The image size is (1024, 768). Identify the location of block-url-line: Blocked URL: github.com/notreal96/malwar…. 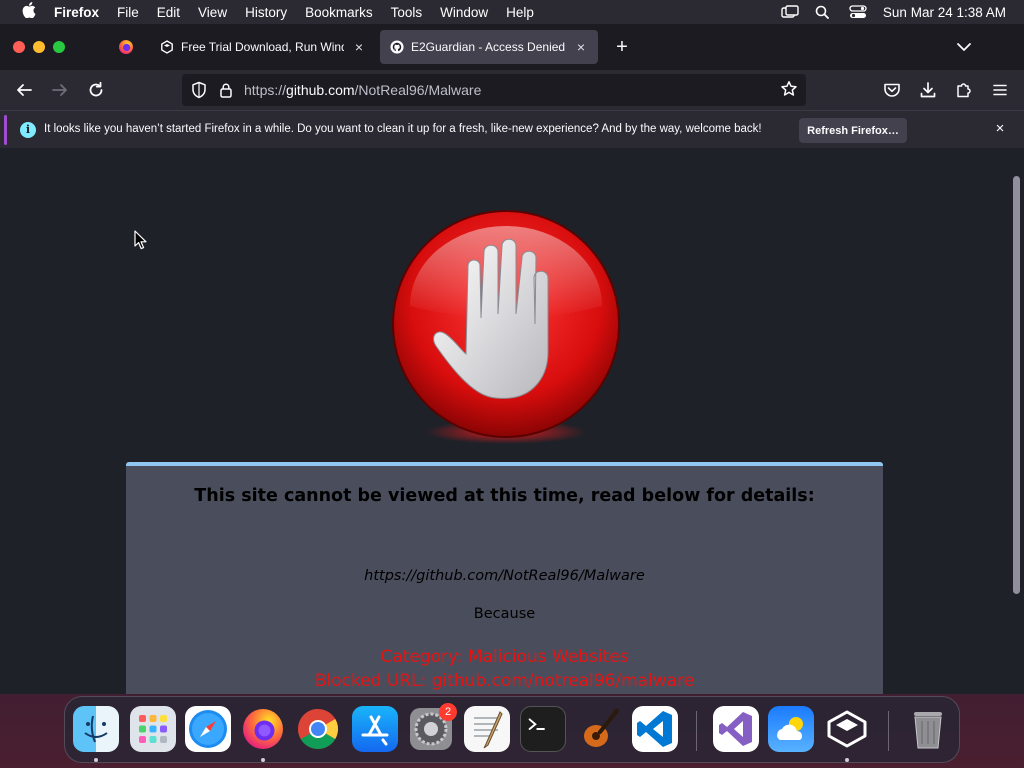
(504, 681).